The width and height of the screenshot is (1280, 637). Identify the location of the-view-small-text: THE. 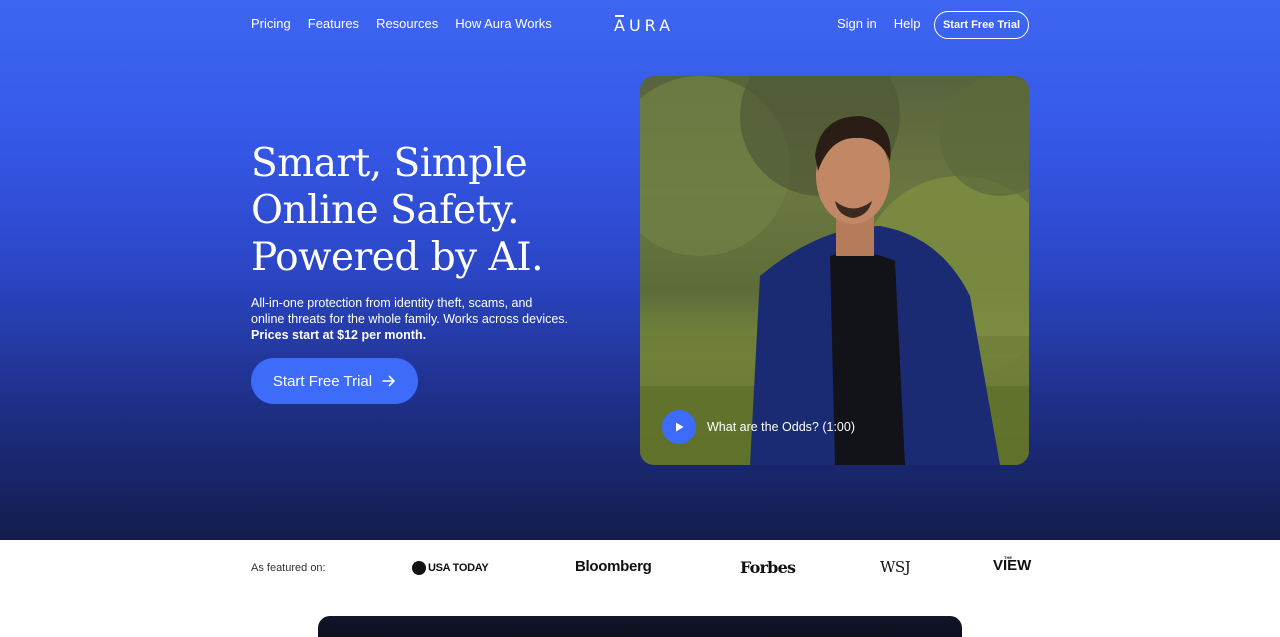
(1008, 557).